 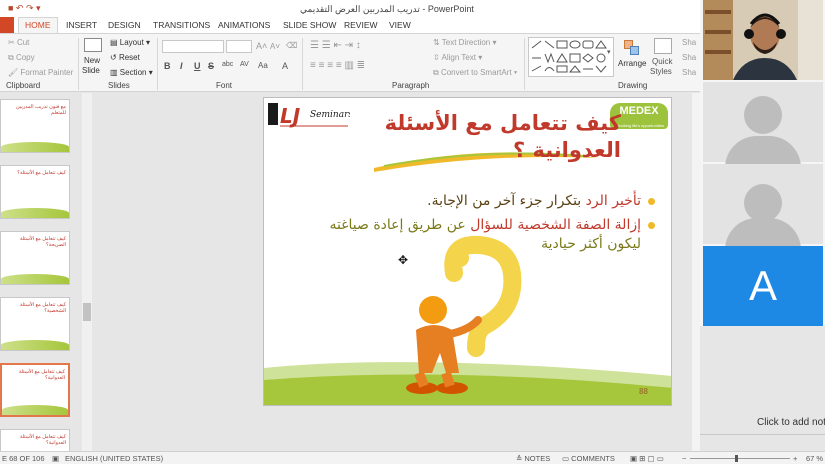 What do you see at coordinates (309, 25) in the screenshot?
I see `tab-slide-show: SLIDE SHOW` at bounding box center [309, 25].